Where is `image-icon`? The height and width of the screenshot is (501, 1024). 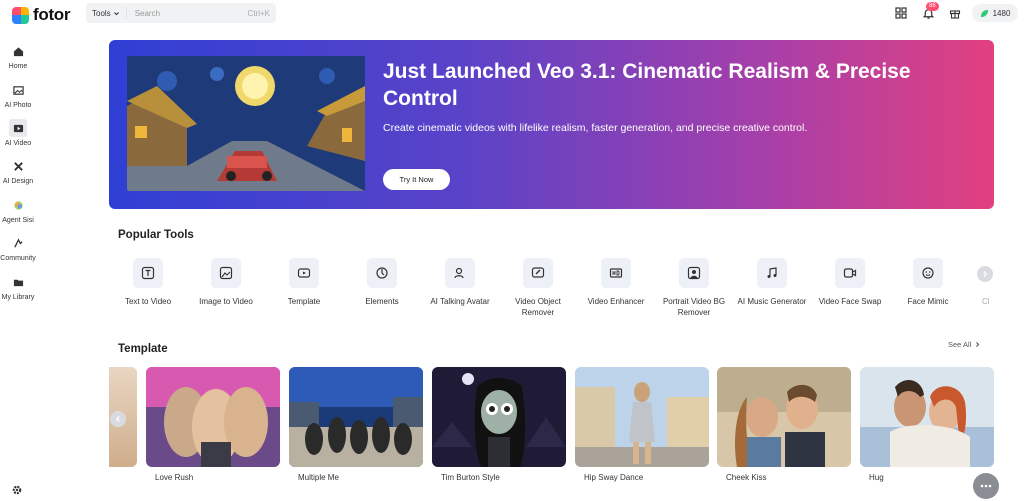
image-icon is located at coordinates (226, 273).